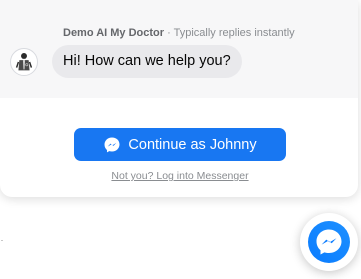 The height and width of the screenshot is (279, 361). I want to click on page-avatar, so click(24, 62).